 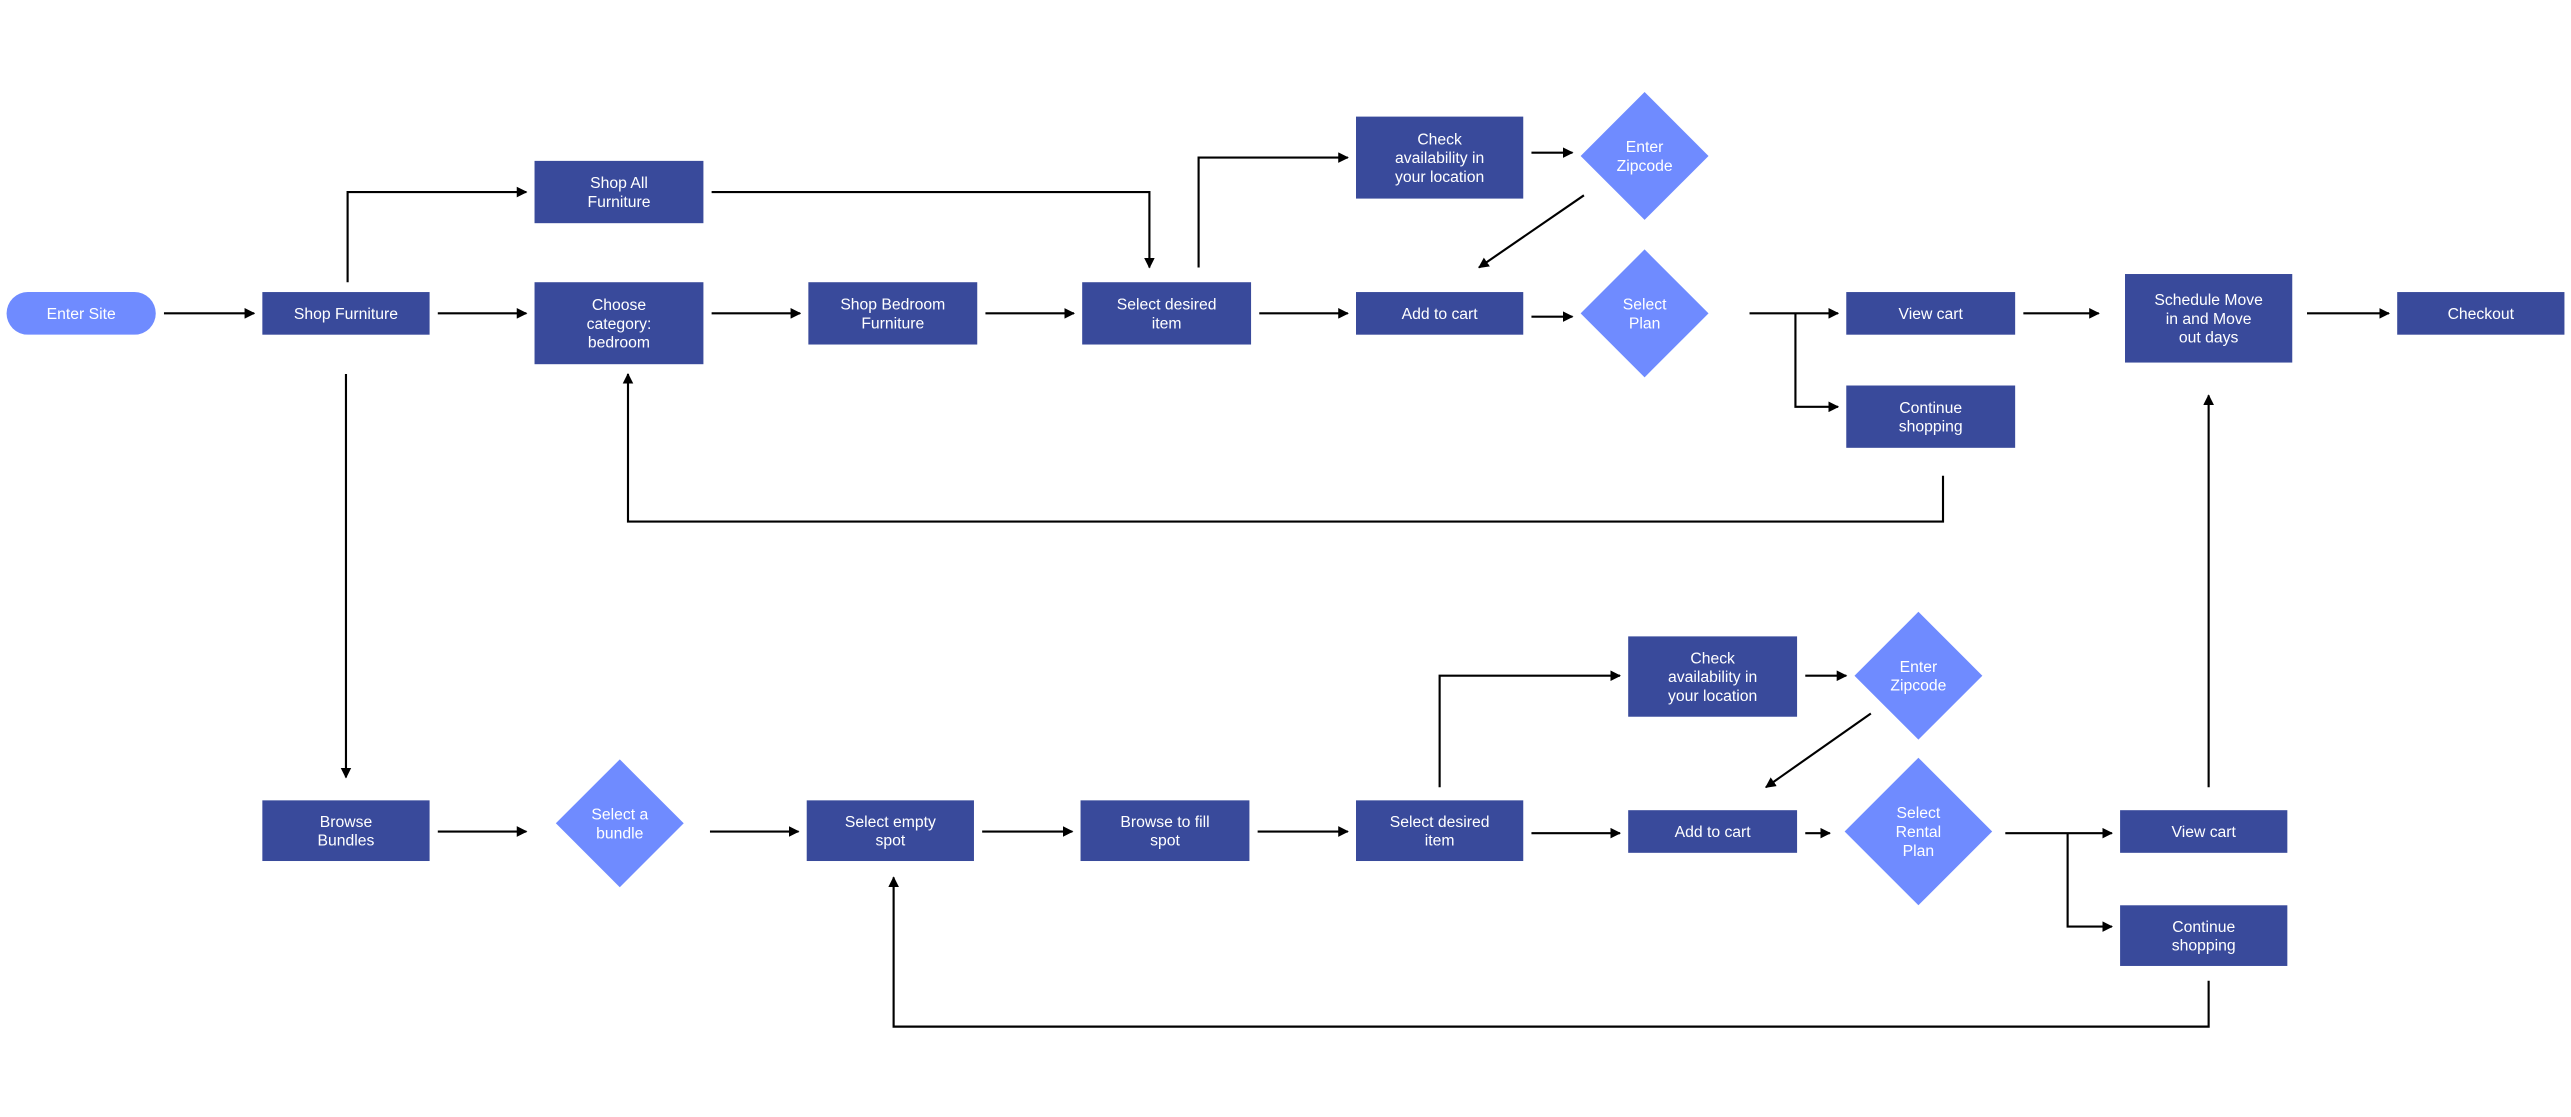 I want to click on arrow-select-rental-plan-to-continue-bottom, so click(x=2089, y=882).